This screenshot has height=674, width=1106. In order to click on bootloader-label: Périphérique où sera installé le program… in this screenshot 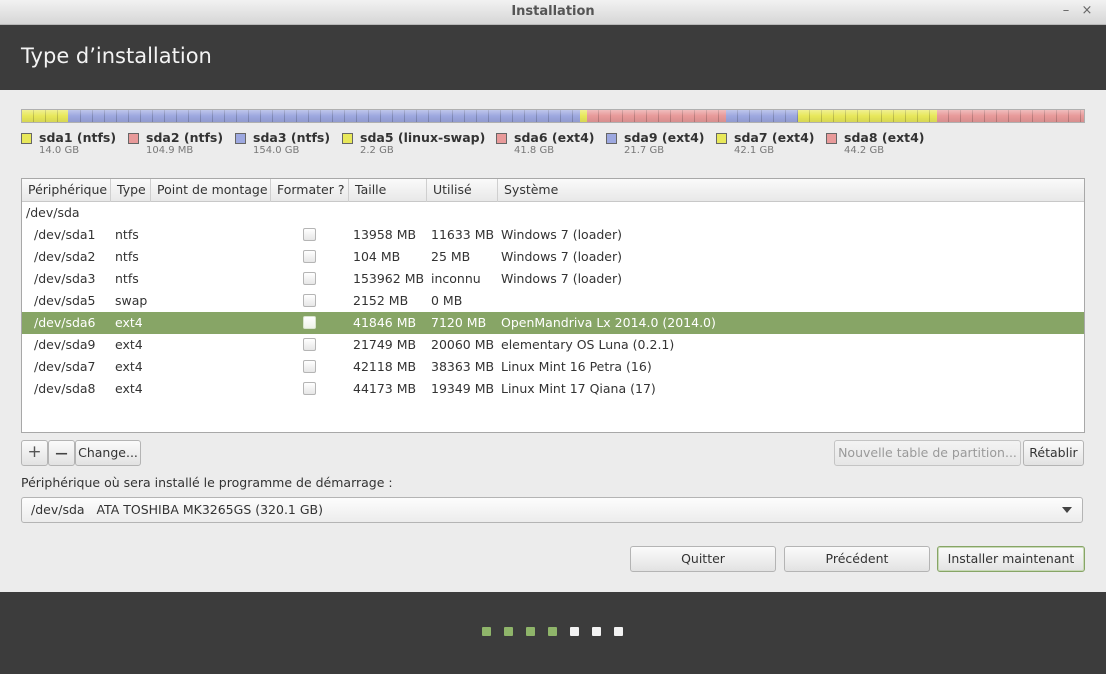, I will do `click(207, 482)`.